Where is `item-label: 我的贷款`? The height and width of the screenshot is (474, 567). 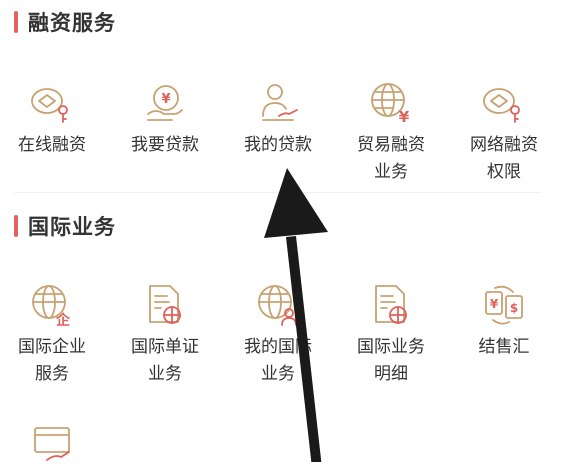
item-label: 我的贷款 is located at coordinates (278, 145).